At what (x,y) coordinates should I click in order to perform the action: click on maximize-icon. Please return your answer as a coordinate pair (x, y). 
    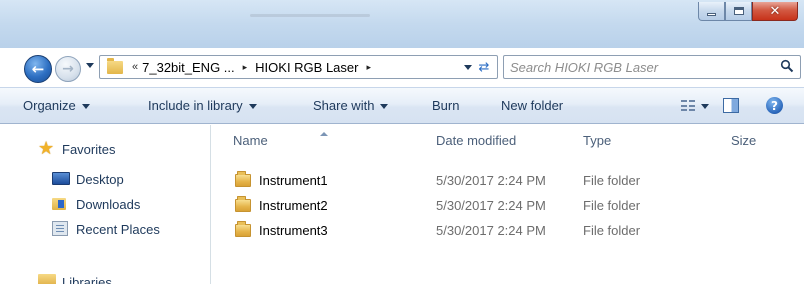
    Looking at the image, I should click on (738, 11).